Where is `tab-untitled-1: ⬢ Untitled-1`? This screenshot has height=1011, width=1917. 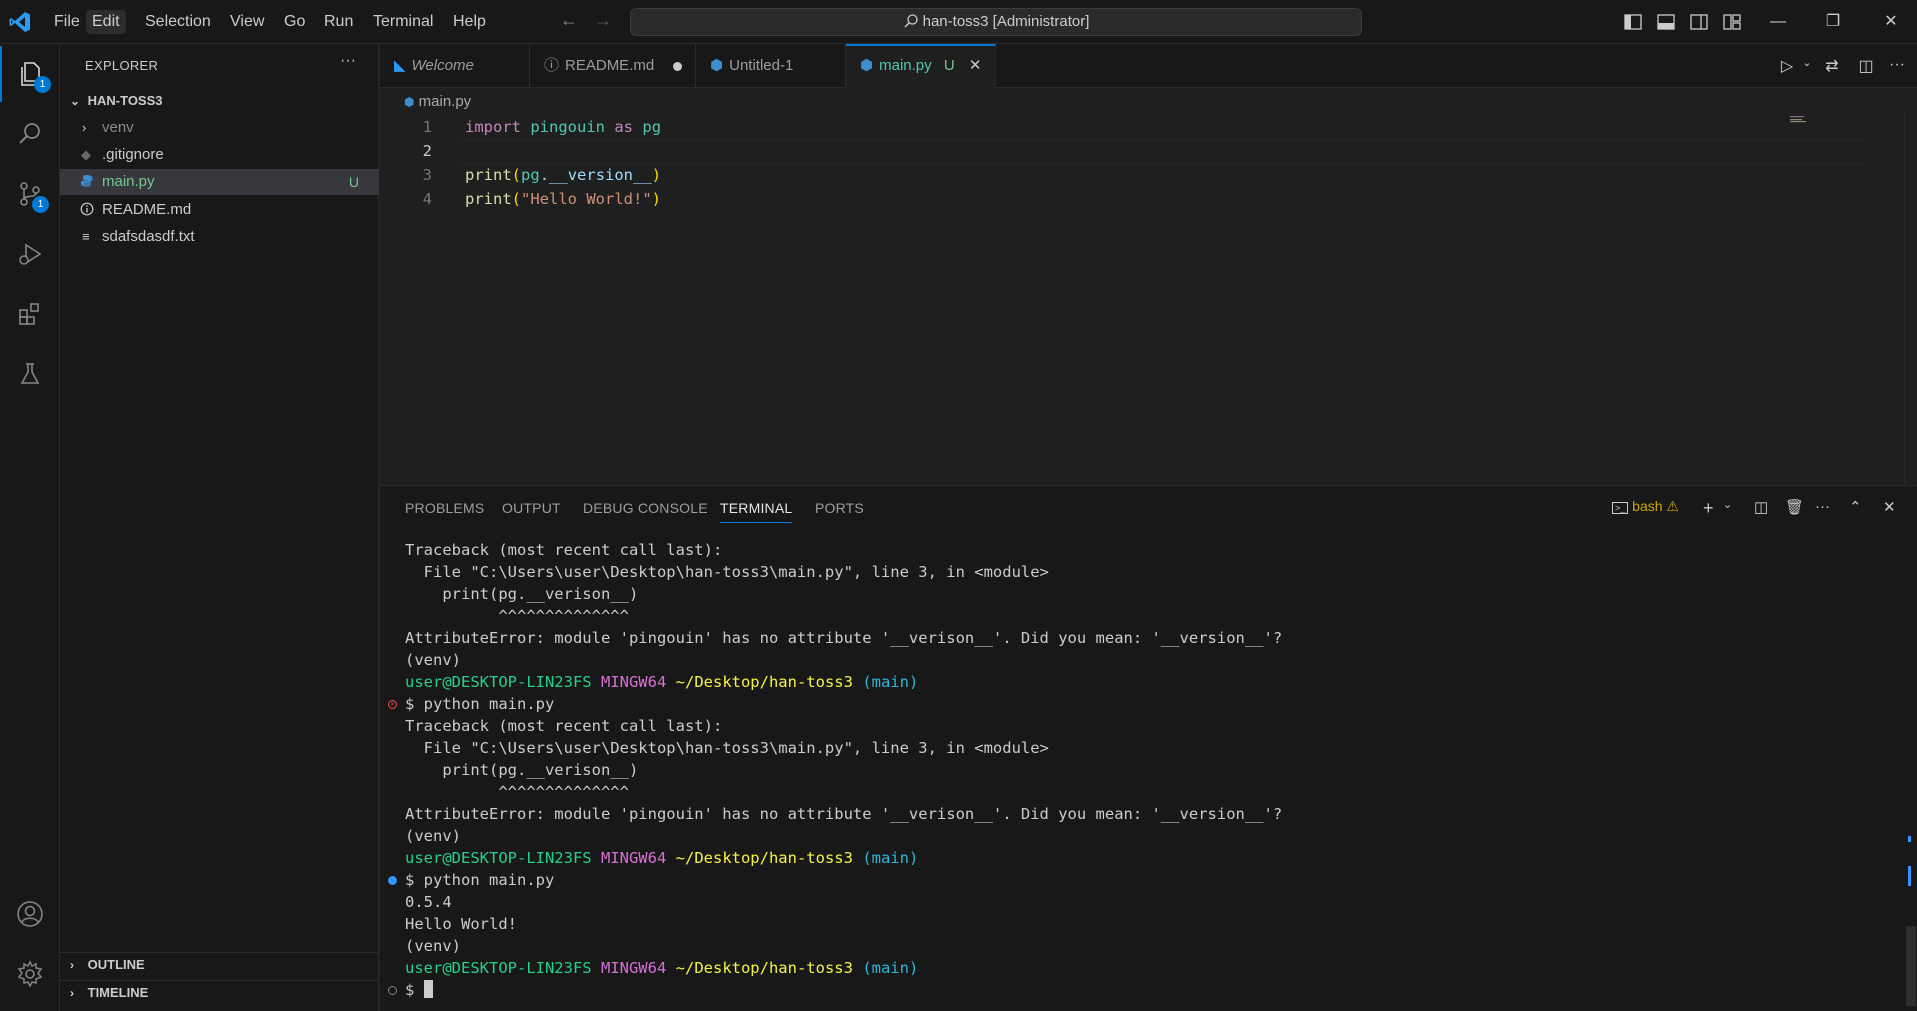 tab-untitled-1: ⬢ Untitled-1 is located at coordinates (771, 66).